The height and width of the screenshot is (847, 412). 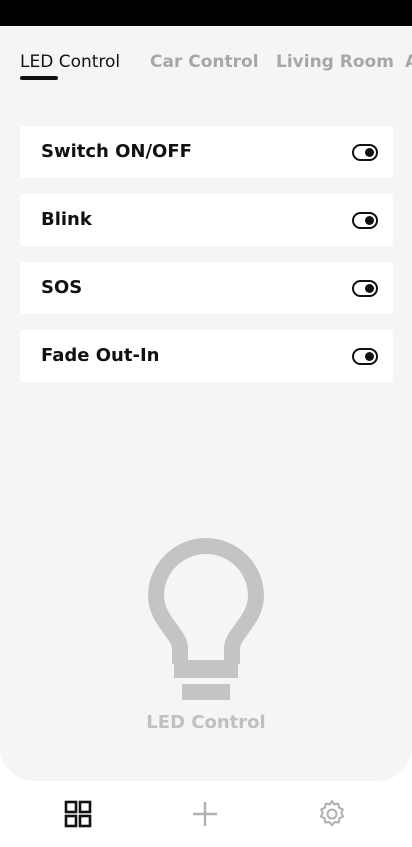 What do you see at coordinates (335, 62) in the screenshot?
I see `tab-living-room: Living Room` at bounding box center [335, 62].